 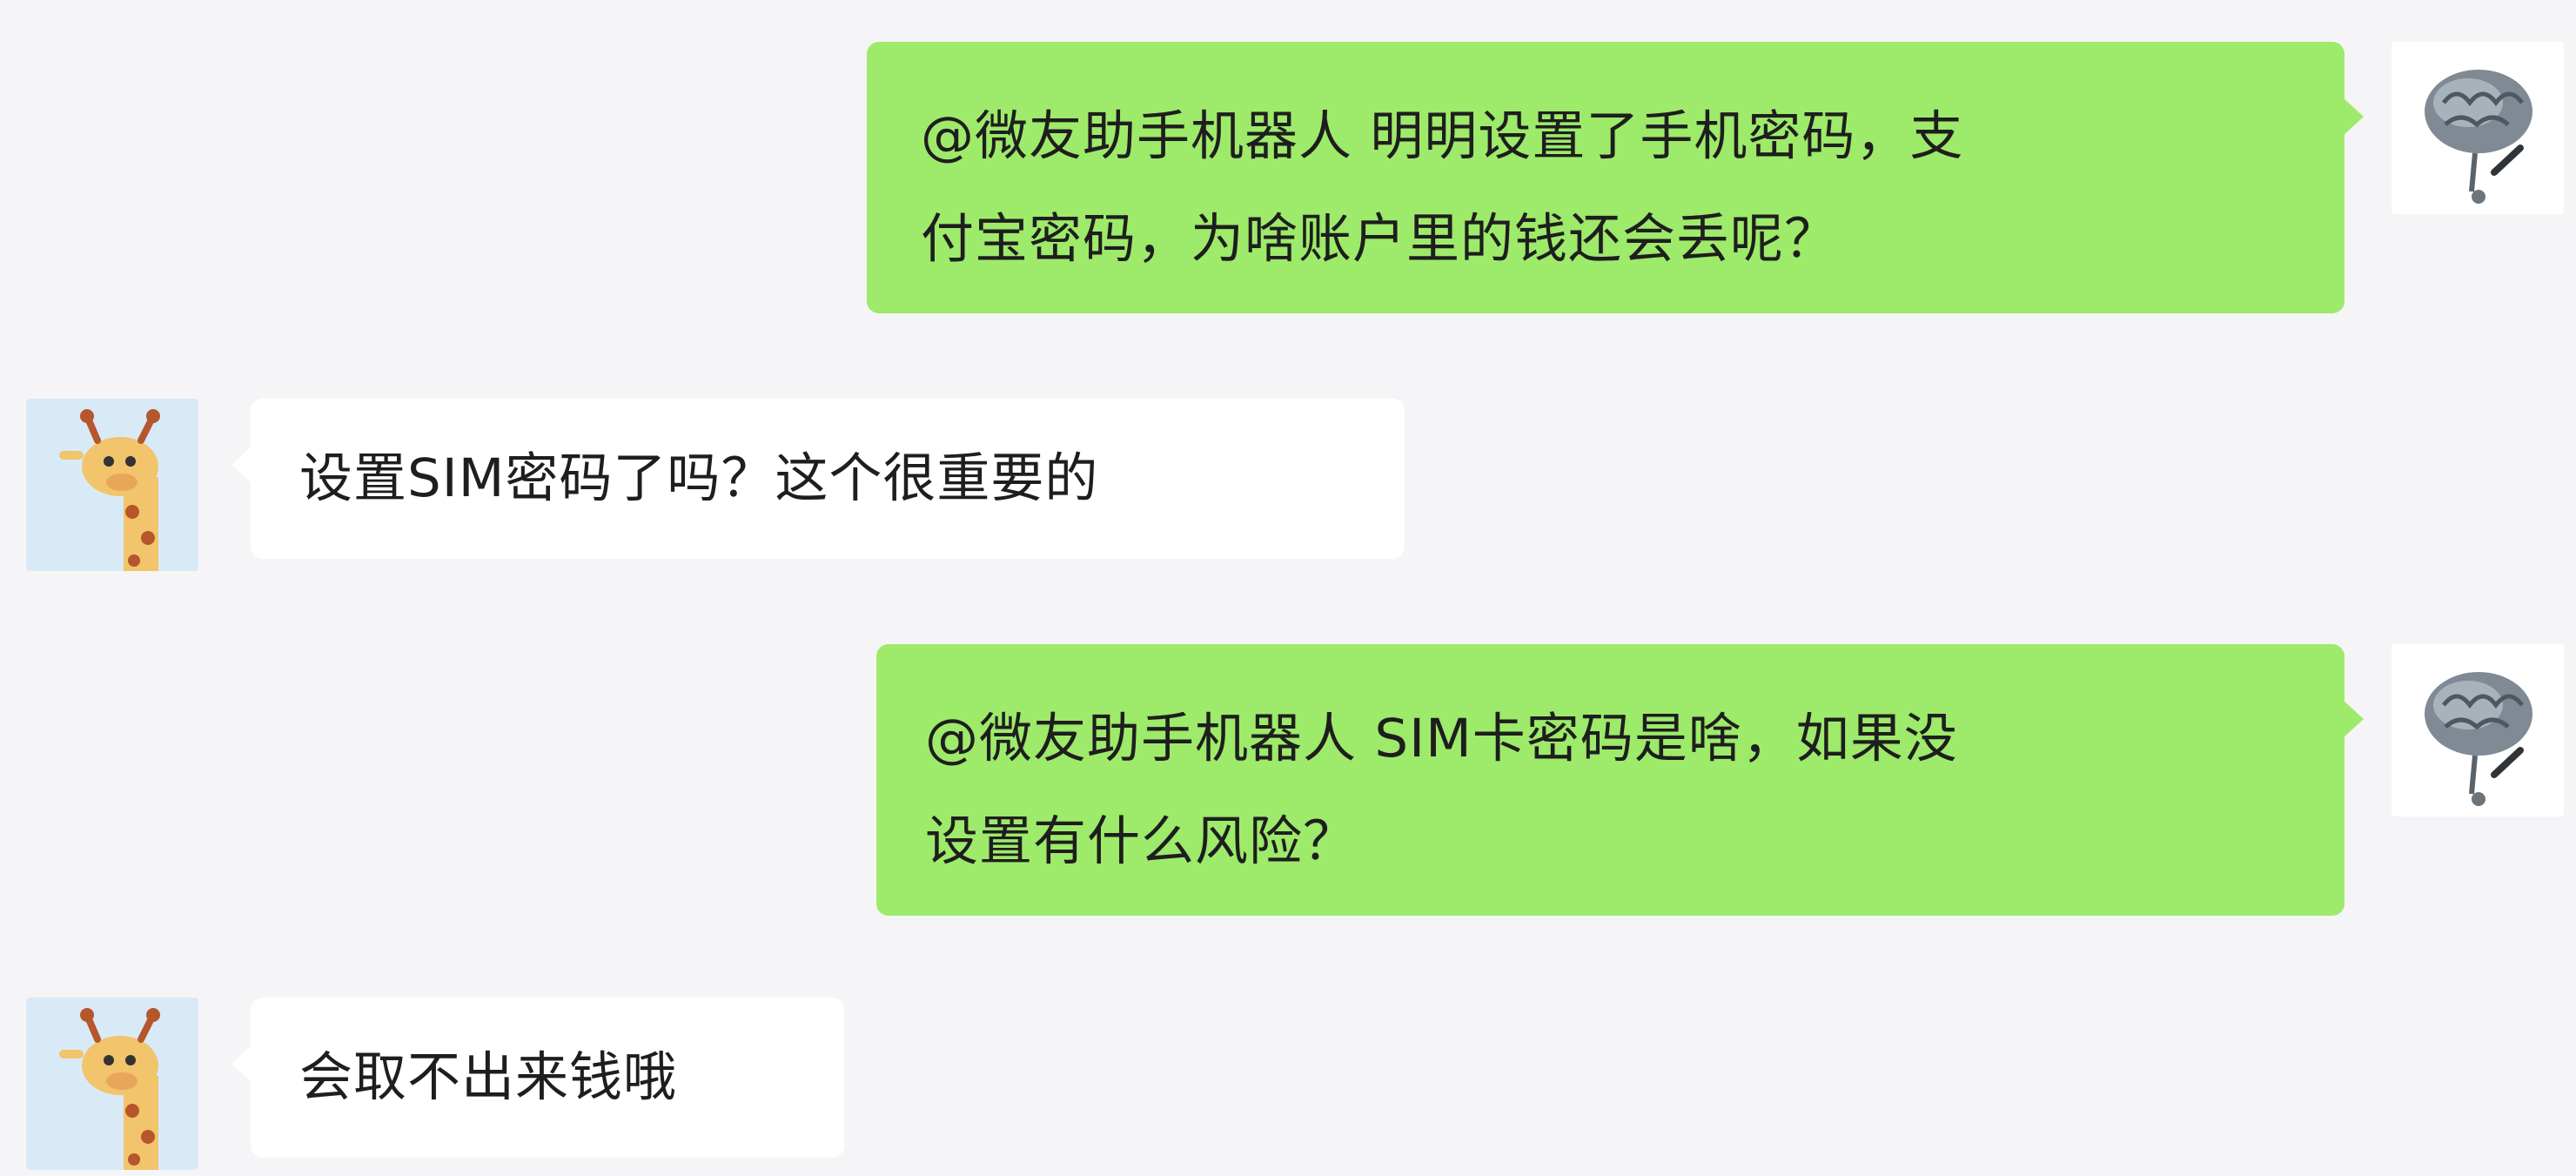 What do you see at coordinates (1442, 136) in the screenshot?
I see `message-text-line: @微友助手机器人 明明设置了手机密码，支` at bounding box center [1442, 136].